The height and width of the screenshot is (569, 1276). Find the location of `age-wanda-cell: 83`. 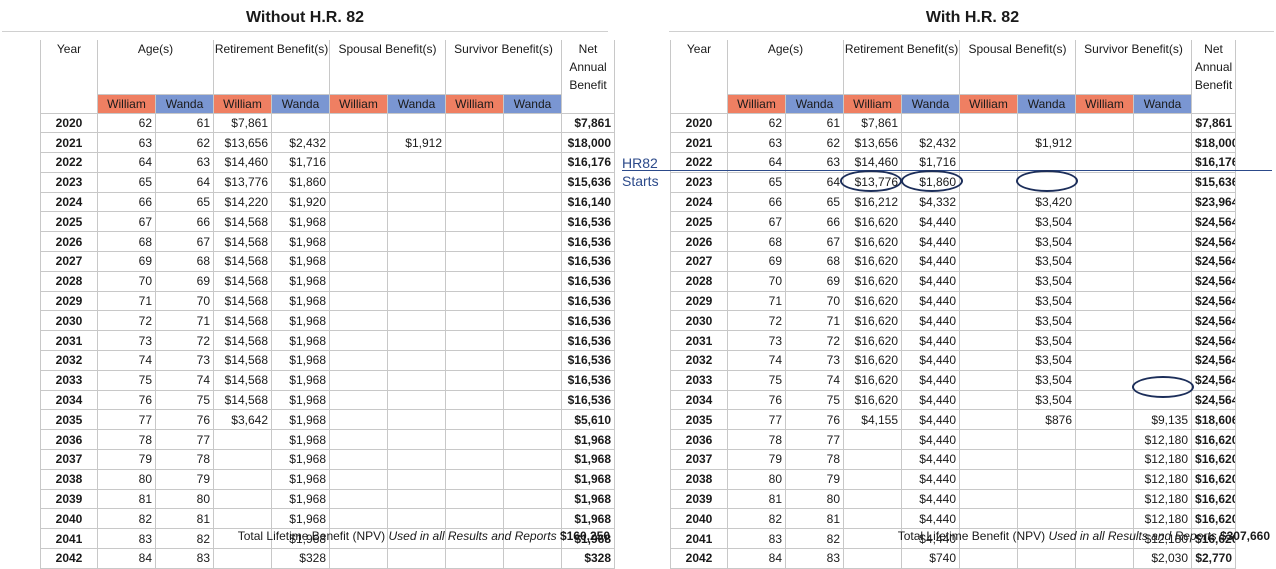

age-wanda-cell: 83 is located at coordinates (184, 558).